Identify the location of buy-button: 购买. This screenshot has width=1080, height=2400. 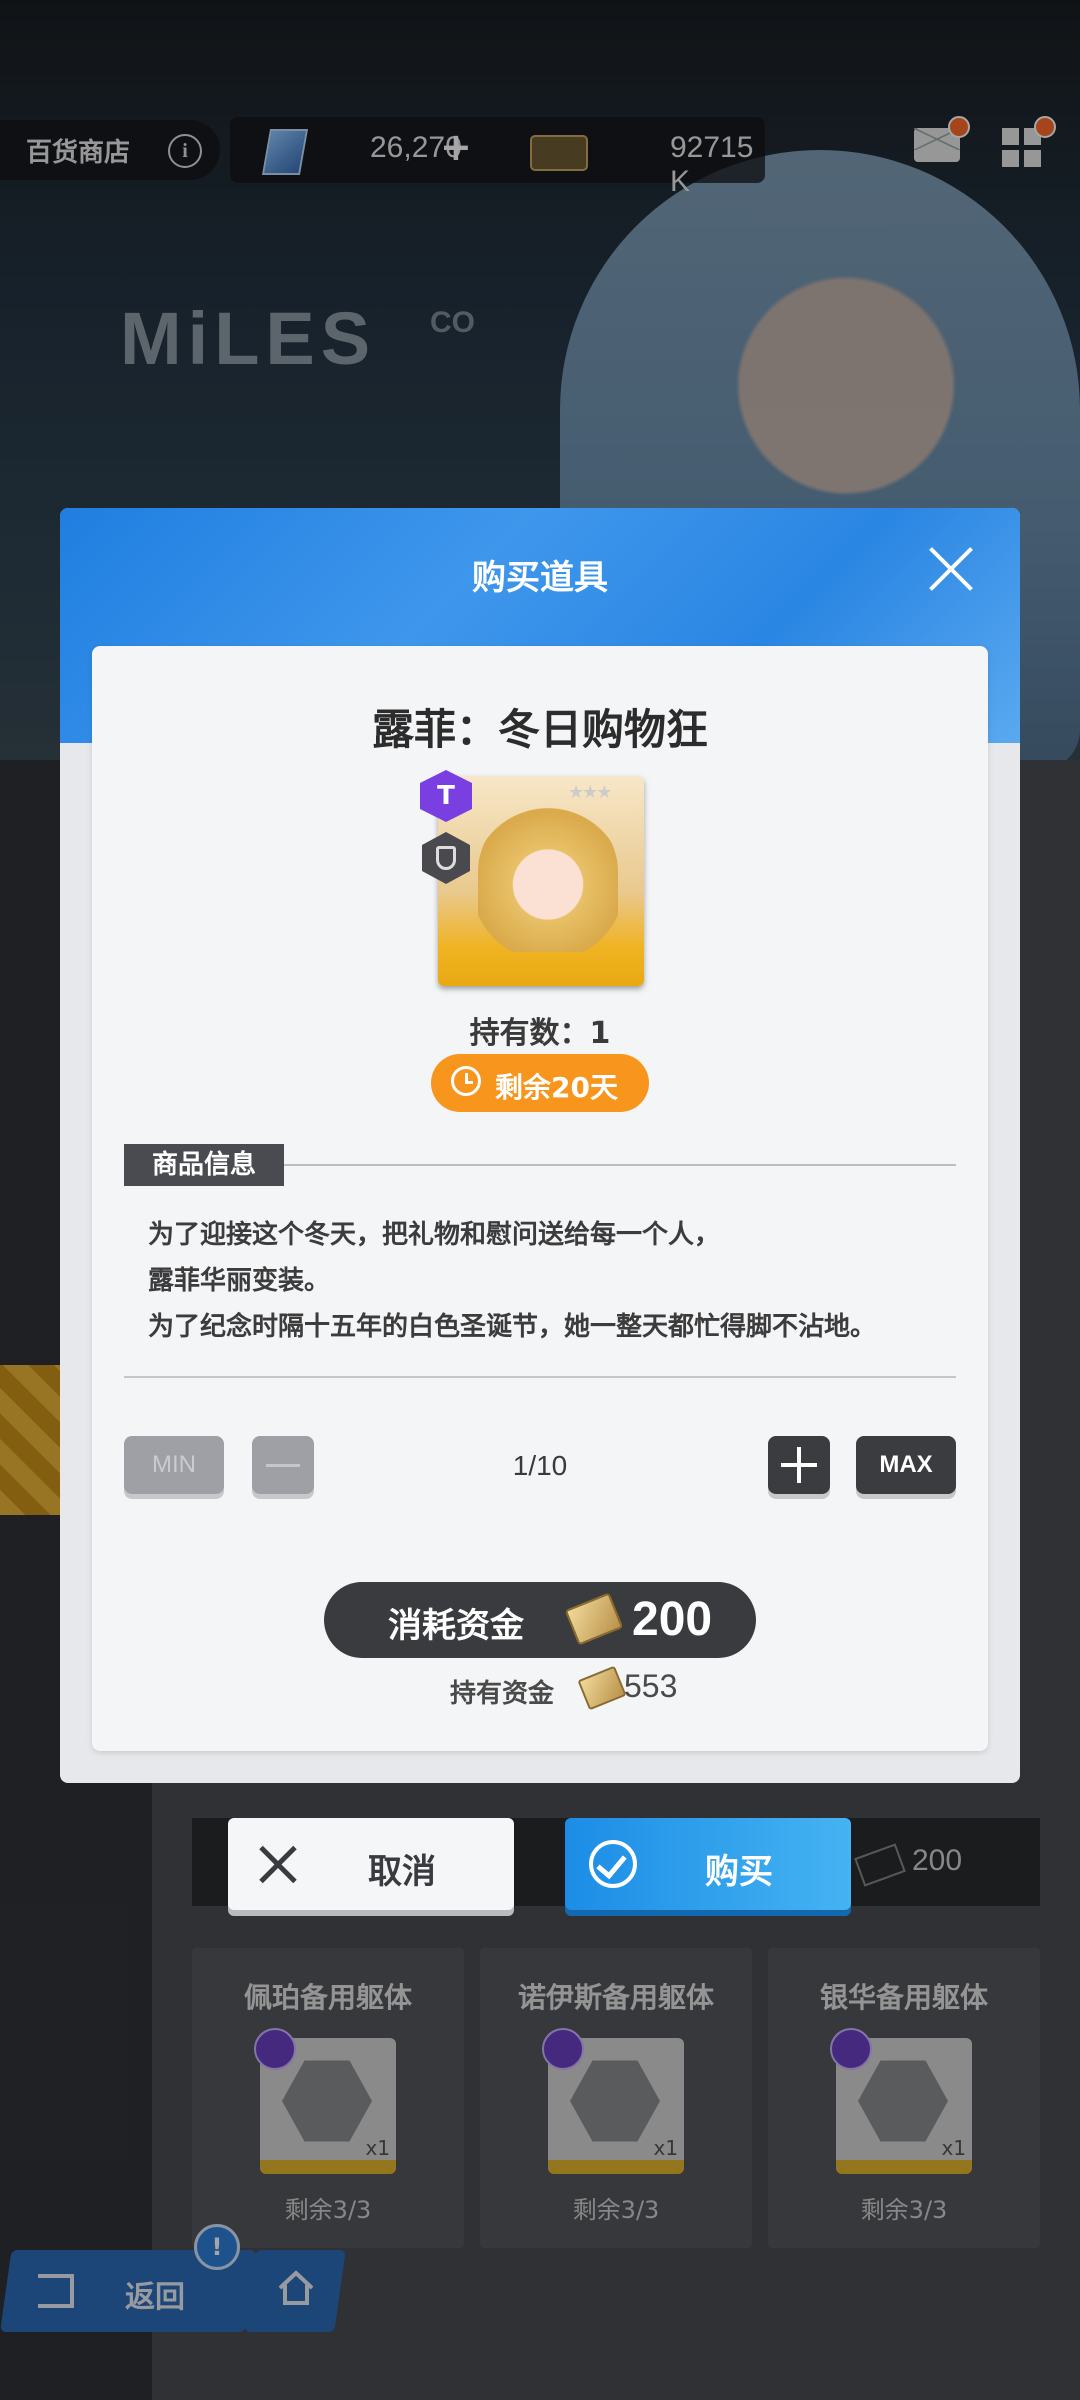
(708, 1864).